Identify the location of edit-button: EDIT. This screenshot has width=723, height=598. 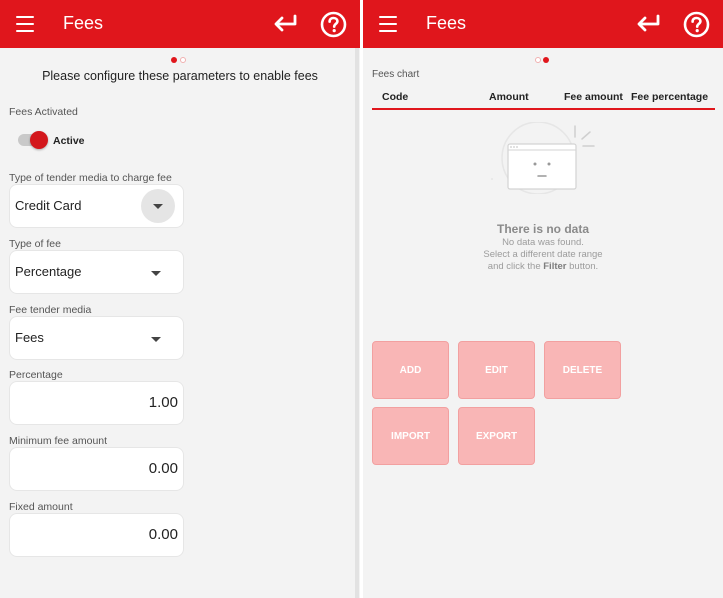
(496, 370).